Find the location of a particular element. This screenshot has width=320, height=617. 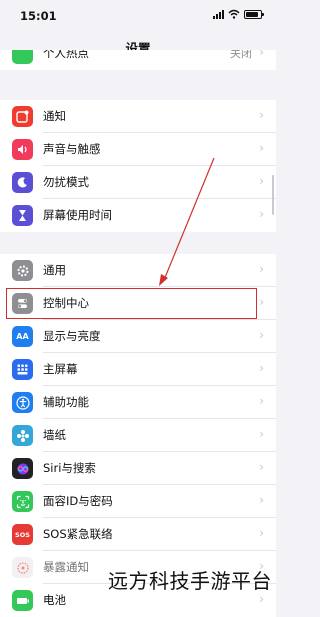

watermark: 远方科技手游平台 is located at coordinates (190, 581).